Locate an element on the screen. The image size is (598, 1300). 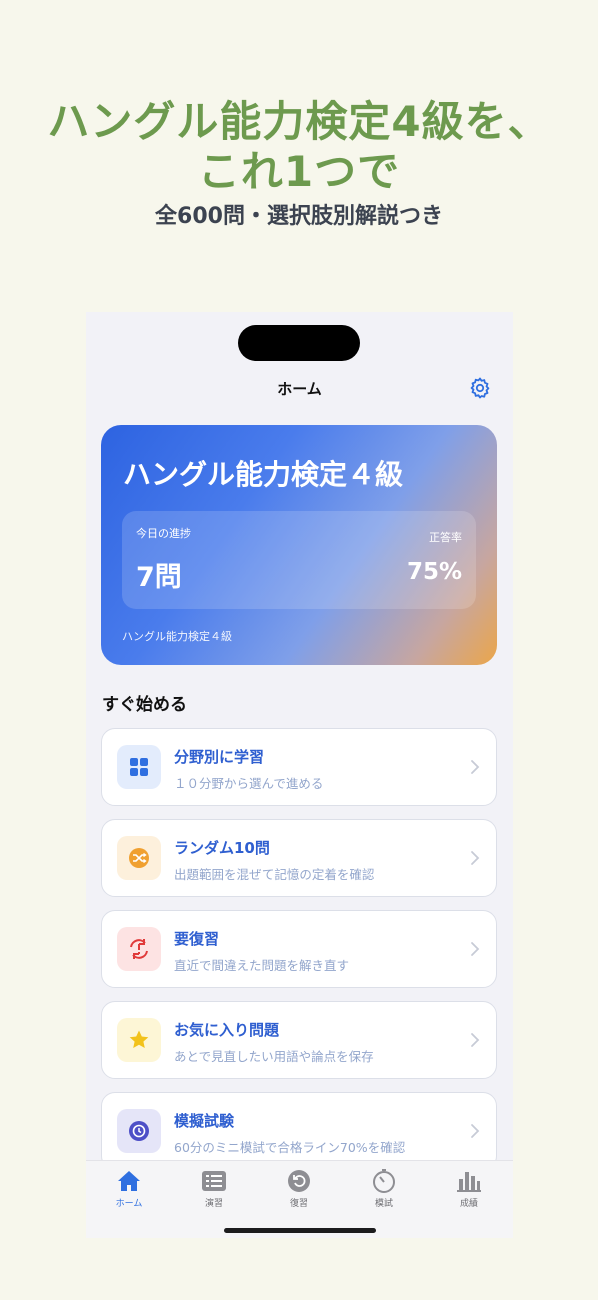
card-subtitle: 60分のミニ模試で合格ライン70%を確認 is located at coordinates (290, 1147).